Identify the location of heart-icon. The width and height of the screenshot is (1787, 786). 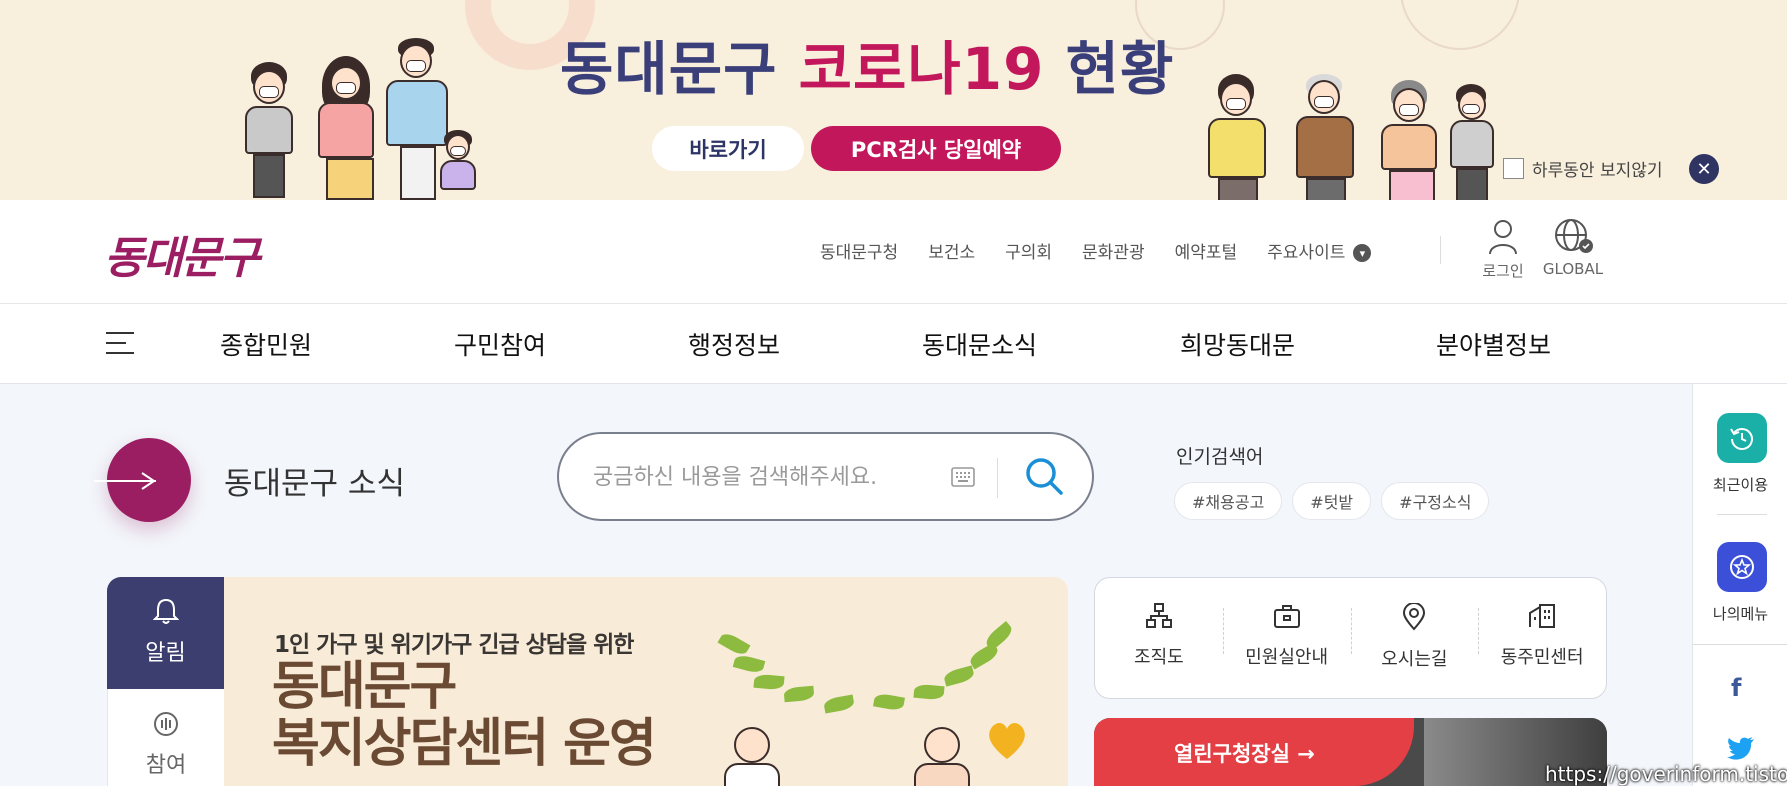
(1007, 740).